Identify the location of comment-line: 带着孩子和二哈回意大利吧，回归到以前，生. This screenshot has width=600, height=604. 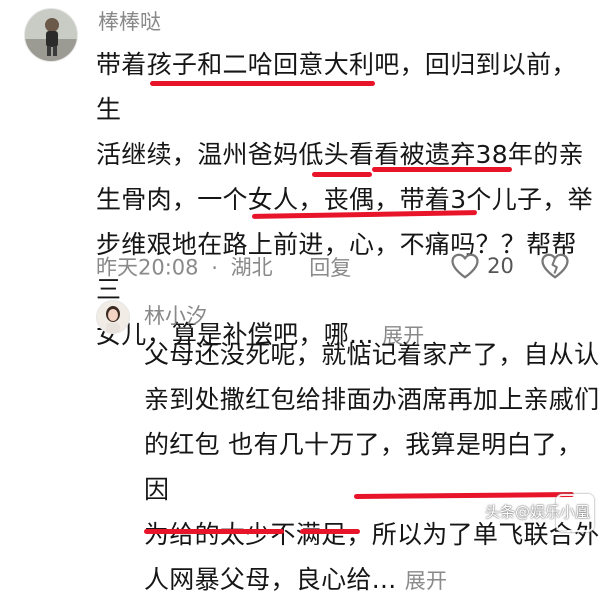
(336, 87).